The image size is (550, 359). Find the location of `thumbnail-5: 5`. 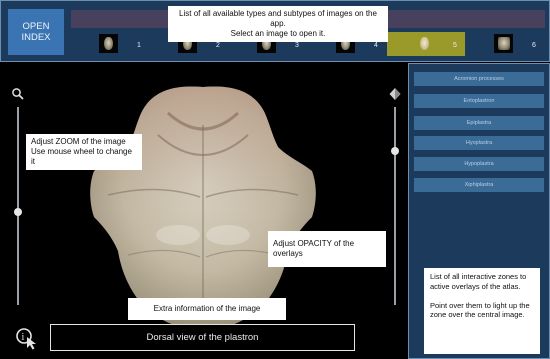

thumbnail-5: 5 is located at coordinates (426, 44).